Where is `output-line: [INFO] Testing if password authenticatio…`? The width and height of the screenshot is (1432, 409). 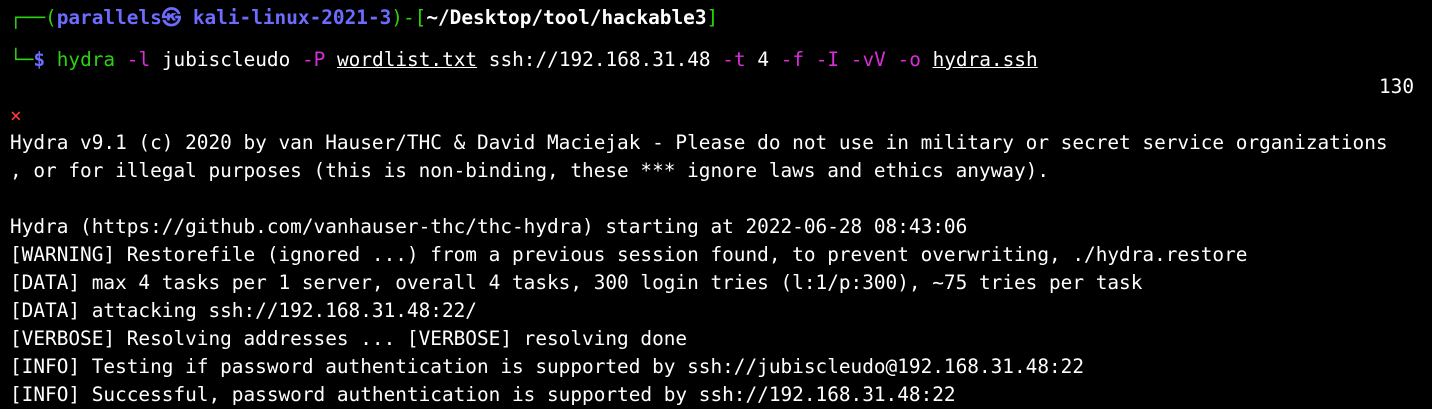
output-line: [INFO] Testing if password authenticatio… is located at coordinates (547, 366).